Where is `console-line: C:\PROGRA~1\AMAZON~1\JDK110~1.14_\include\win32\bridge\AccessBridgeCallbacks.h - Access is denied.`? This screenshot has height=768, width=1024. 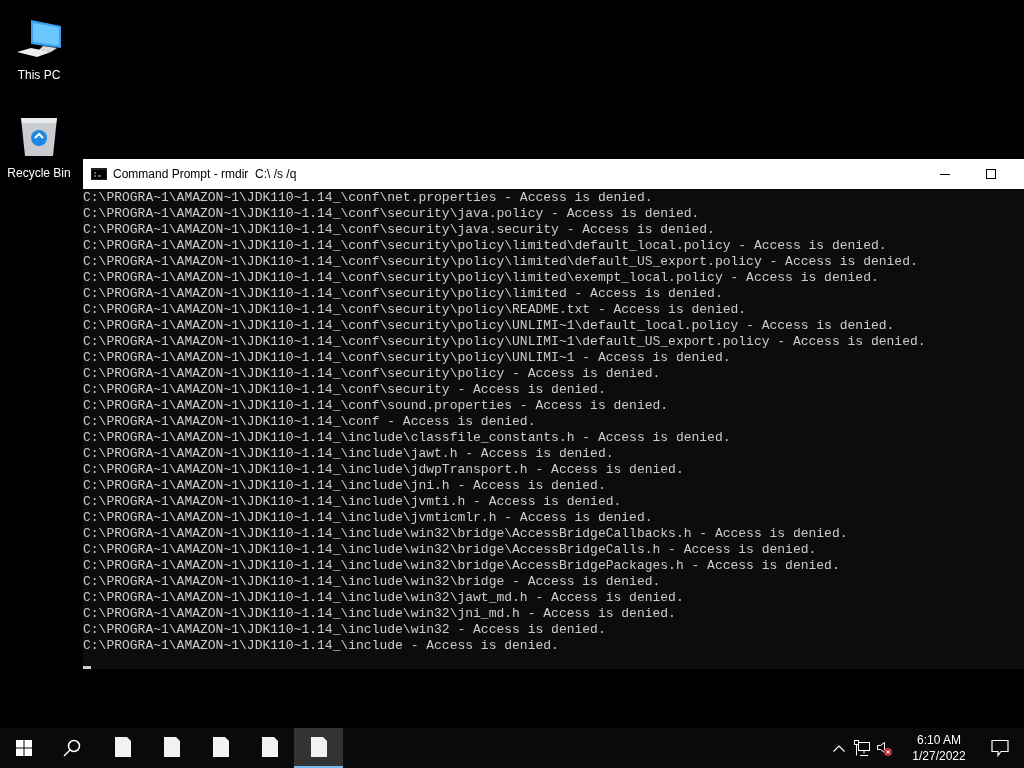
console-line: C:\PROGRA~1\AMAZON~1\JDK110~1.14_\include\win32\bridge\AccessBridgeCallbacks.h - Access is denied. is located at coordinates (466, 534).